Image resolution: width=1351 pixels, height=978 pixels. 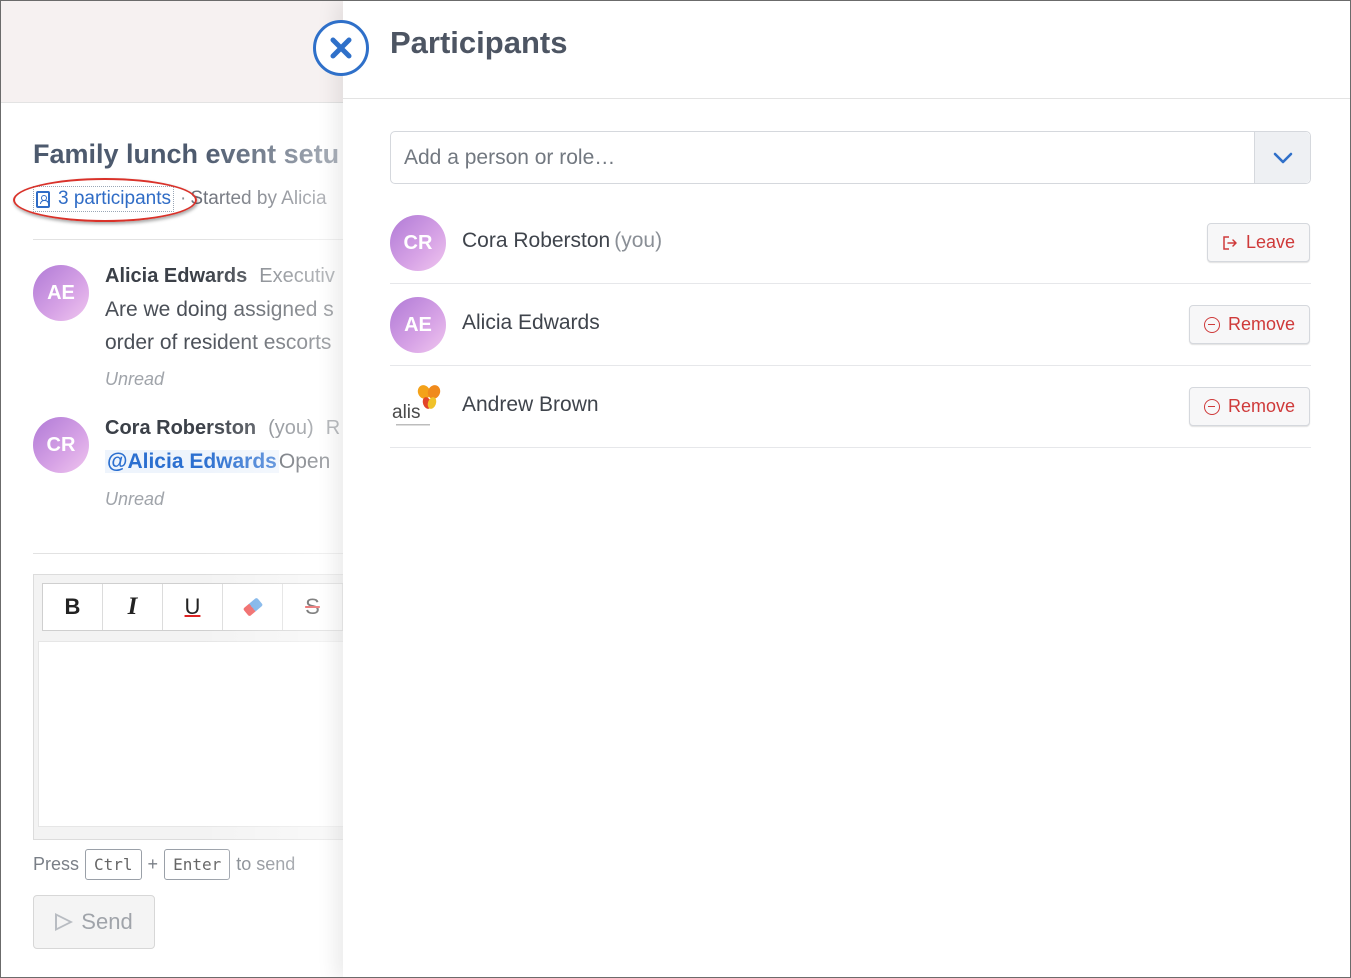 I want to click on participant-row: alis Andrew Brown Remove, so click(x=850, y=407).